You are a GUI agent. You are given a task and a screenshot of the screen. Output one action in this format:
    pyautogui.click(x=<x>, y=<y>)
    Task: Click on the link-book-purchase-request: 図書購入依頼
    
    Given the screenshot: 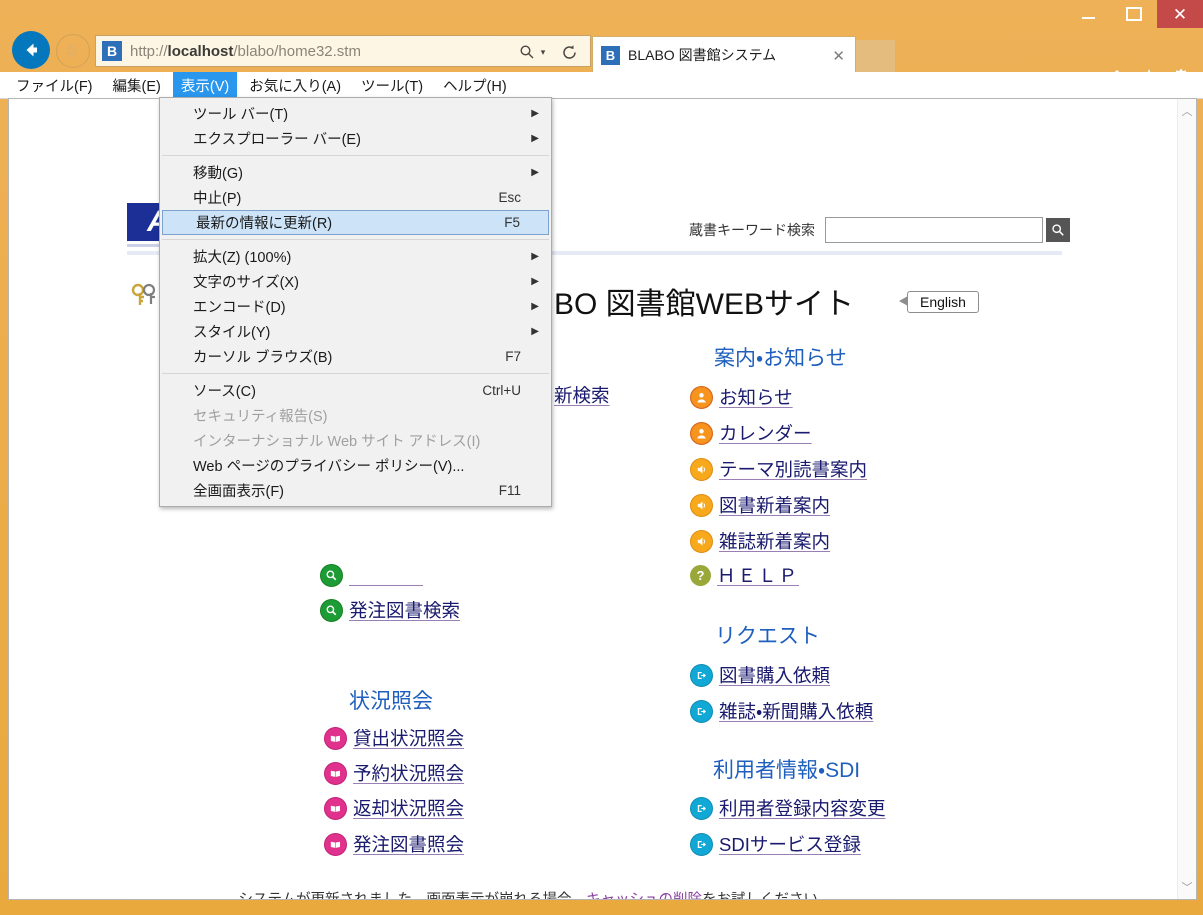 What is the action you would take?
    pyautogui.click(x=760, y=675)
    